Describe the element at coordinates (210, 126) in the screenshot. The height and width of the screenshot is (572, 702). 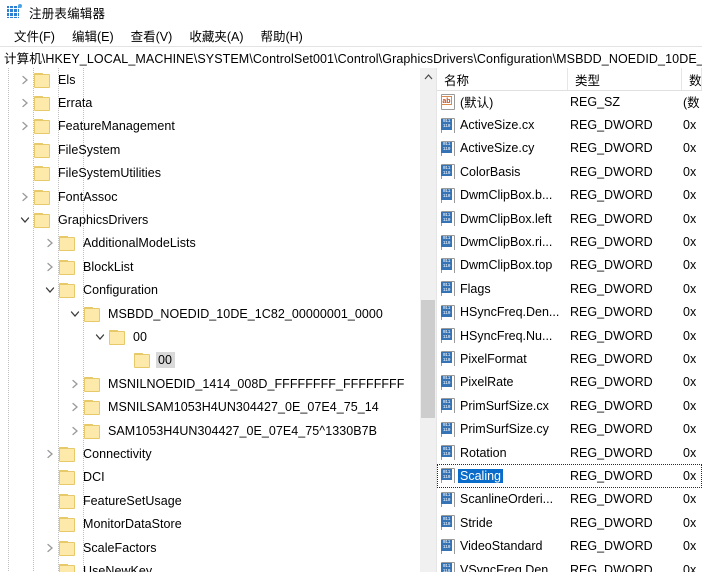
I see `tree-item: FeatureManagement` at that location.